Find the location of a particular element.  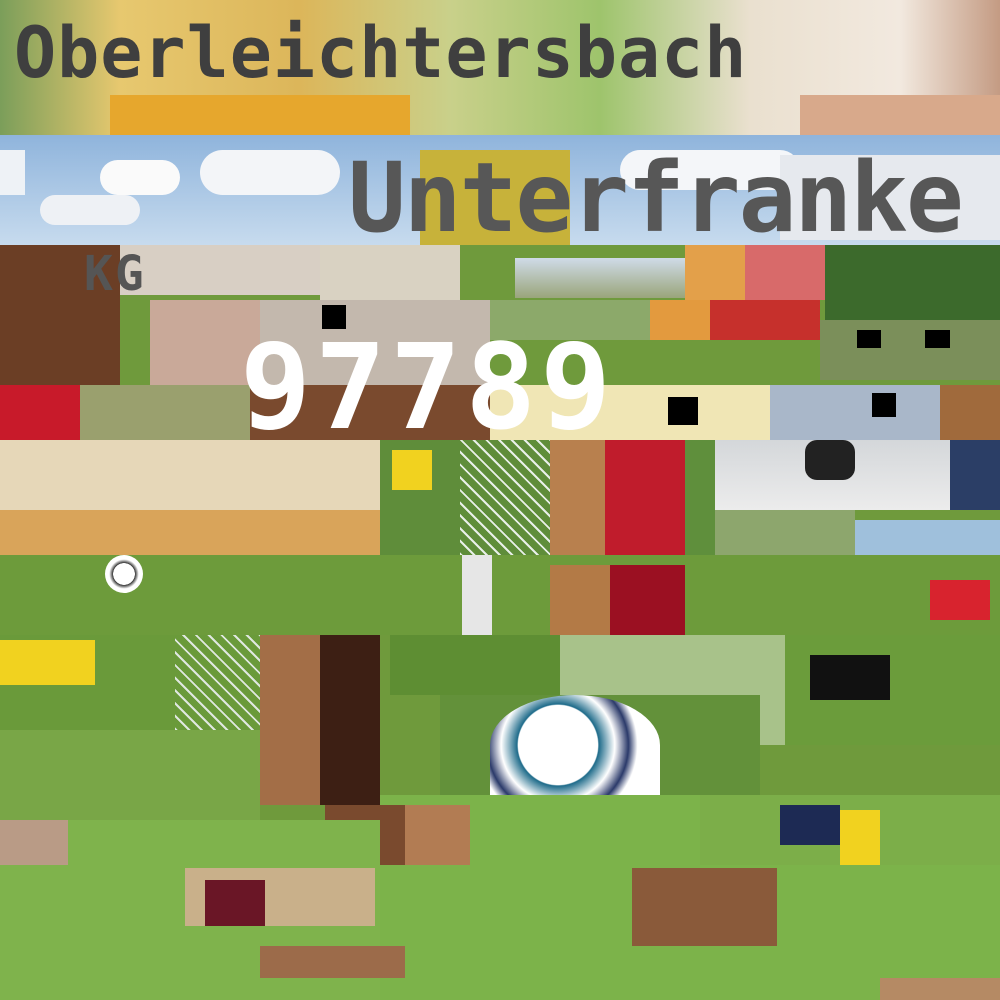

red-shorts is located at coordinates (960, 600).